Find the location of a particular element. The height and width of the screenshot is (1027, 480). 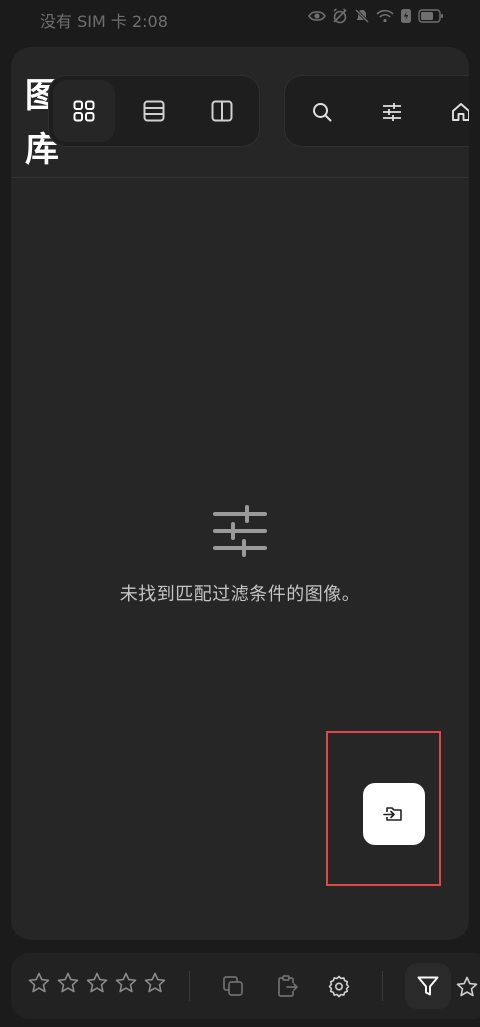

filter-button is located at coordinates (428, 986).